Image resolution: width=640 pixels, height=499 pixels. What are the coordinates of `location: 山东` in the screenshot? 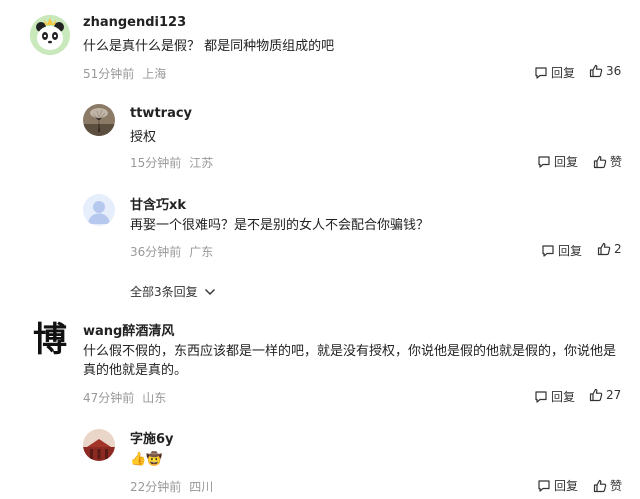 It's located at (154, 398).